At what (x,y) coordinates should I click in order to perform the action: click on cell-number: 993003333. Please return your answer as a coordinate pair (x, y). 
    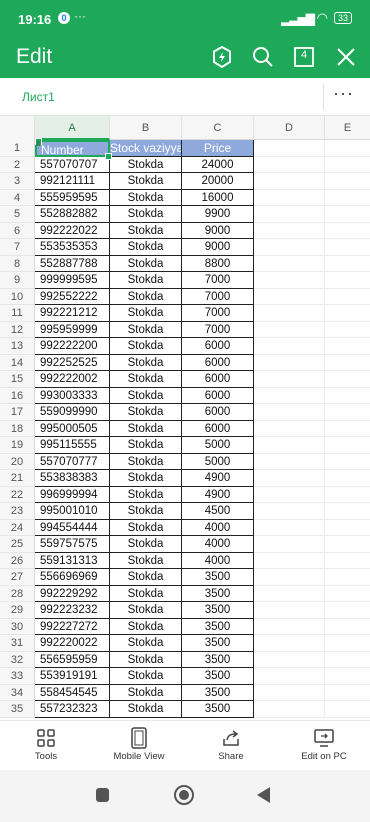
    Looking at the image, I should click on (72, 395).